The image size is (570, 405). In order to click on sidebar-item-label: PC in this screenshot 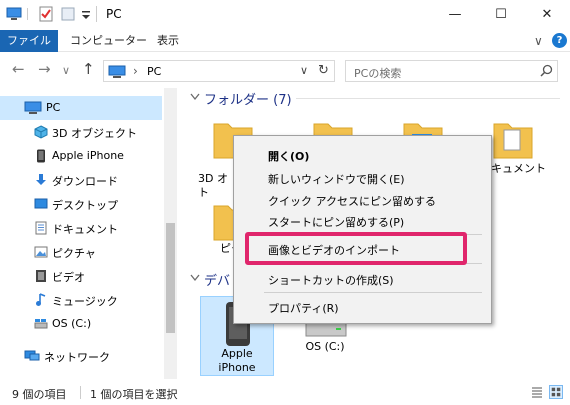, I will do `click(53, 107)`.